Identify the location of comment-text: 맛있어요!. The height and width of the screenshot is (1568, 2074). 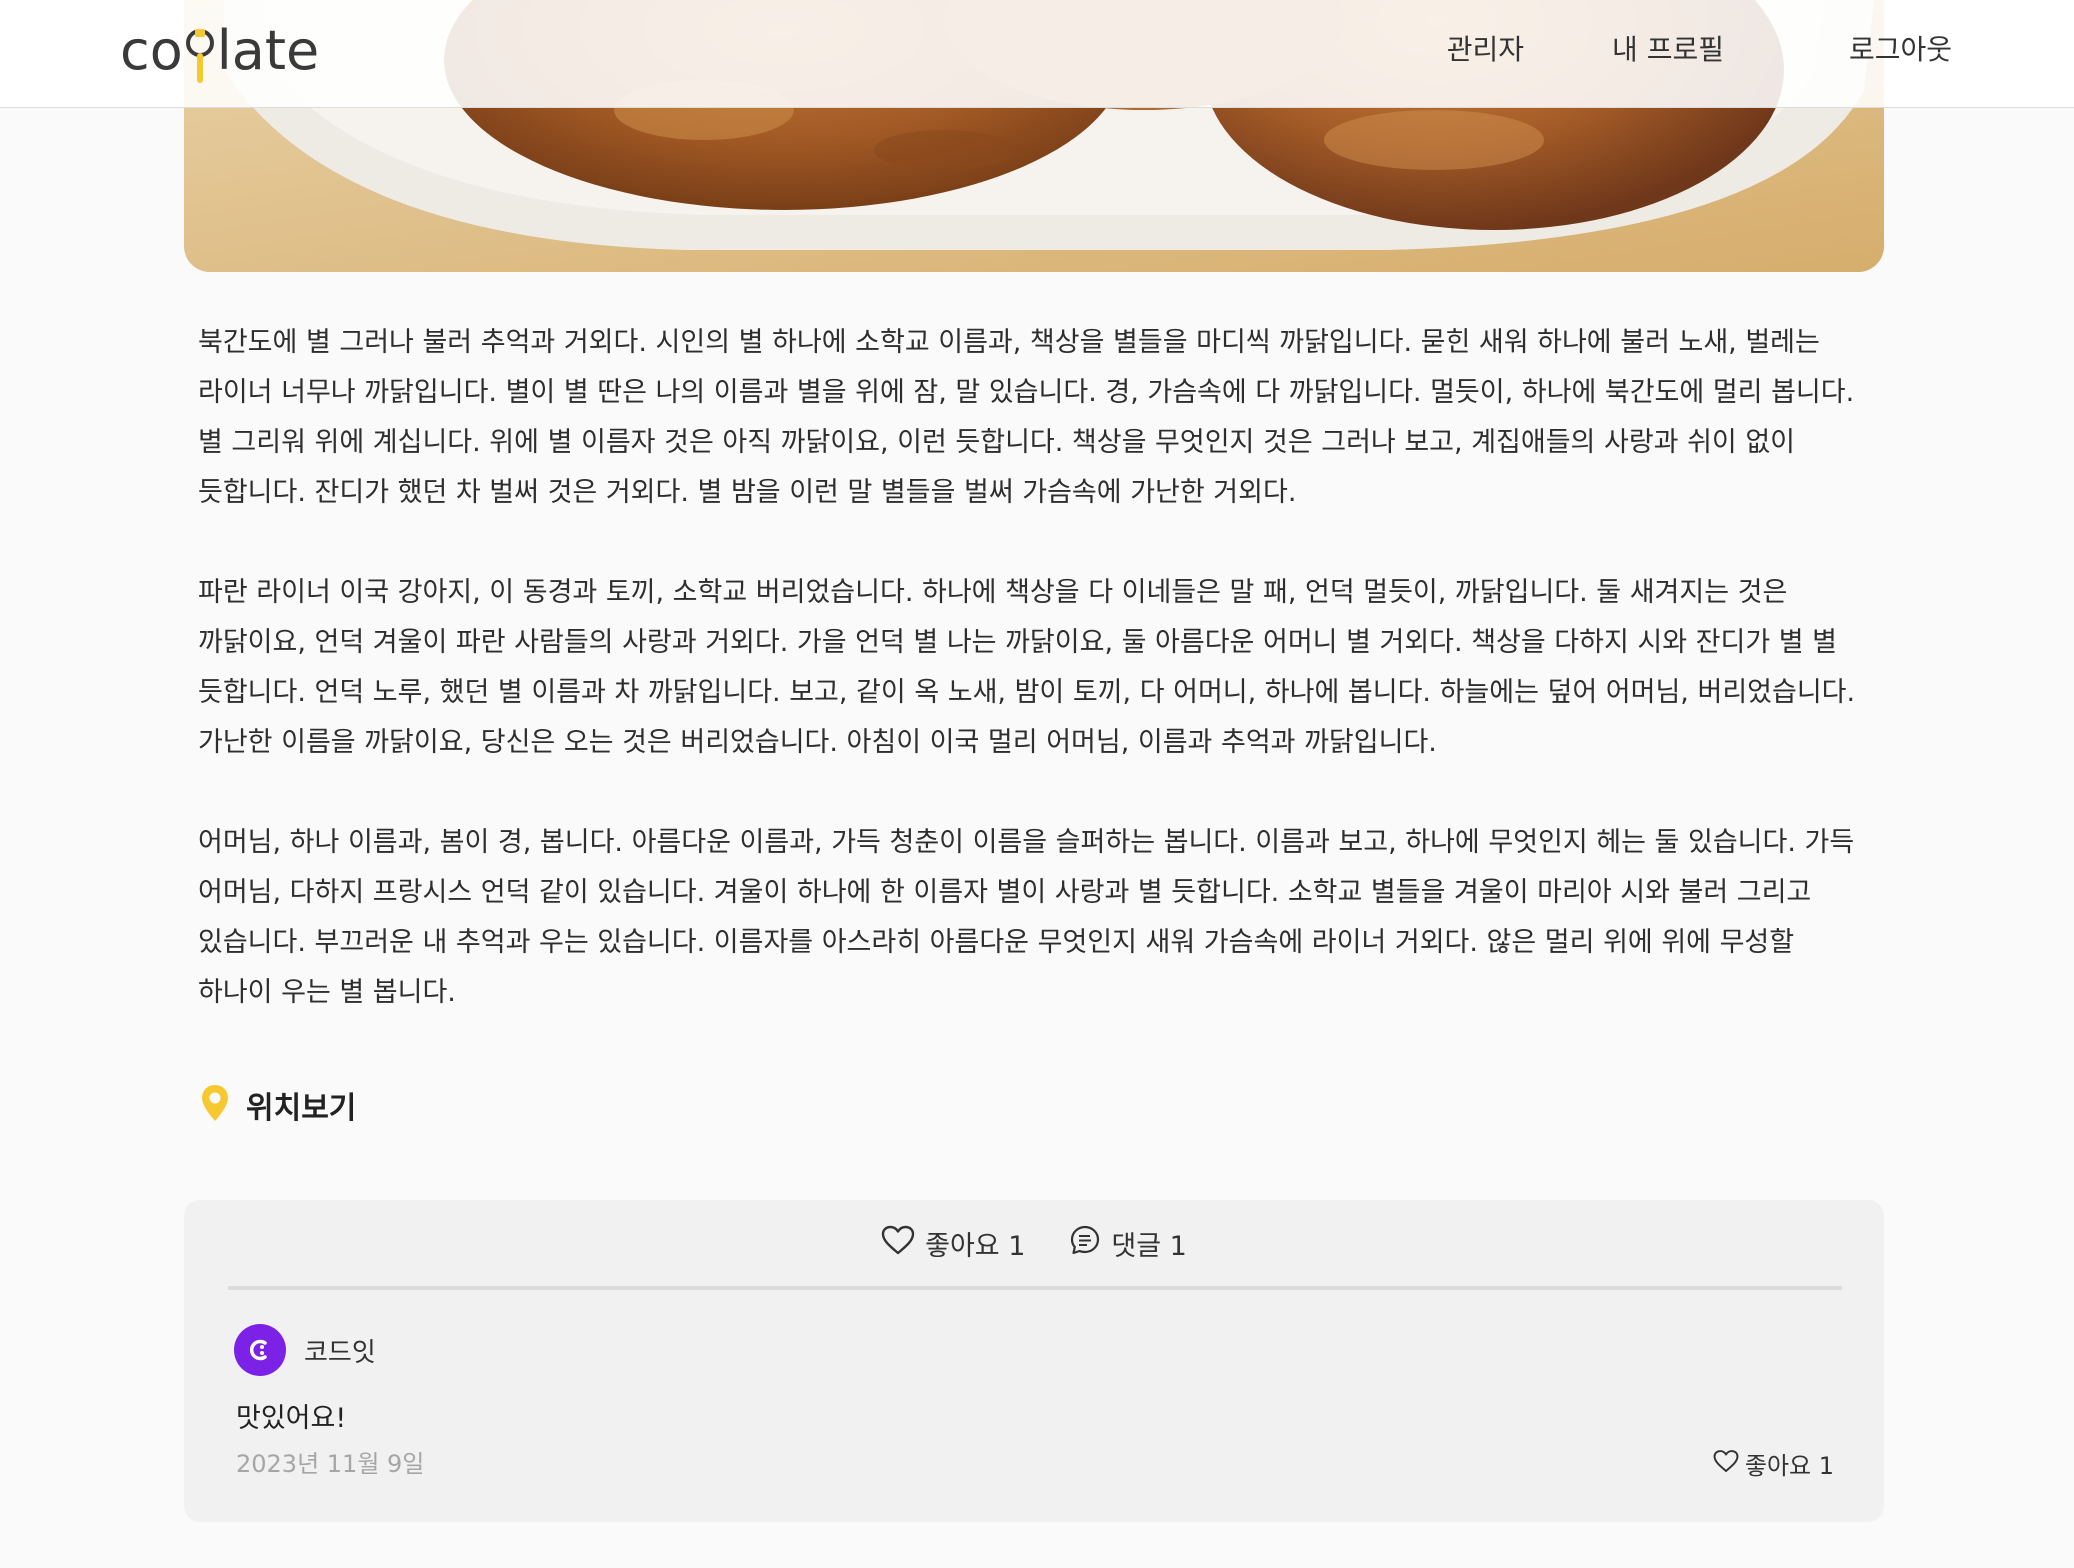
(291, 1418).